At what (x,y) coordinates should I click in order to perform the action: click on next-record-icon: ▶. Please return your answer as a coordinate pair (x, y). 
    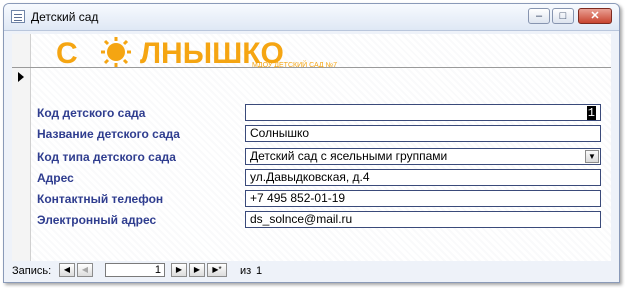
    Looking at the image, I should click on (179, 269).